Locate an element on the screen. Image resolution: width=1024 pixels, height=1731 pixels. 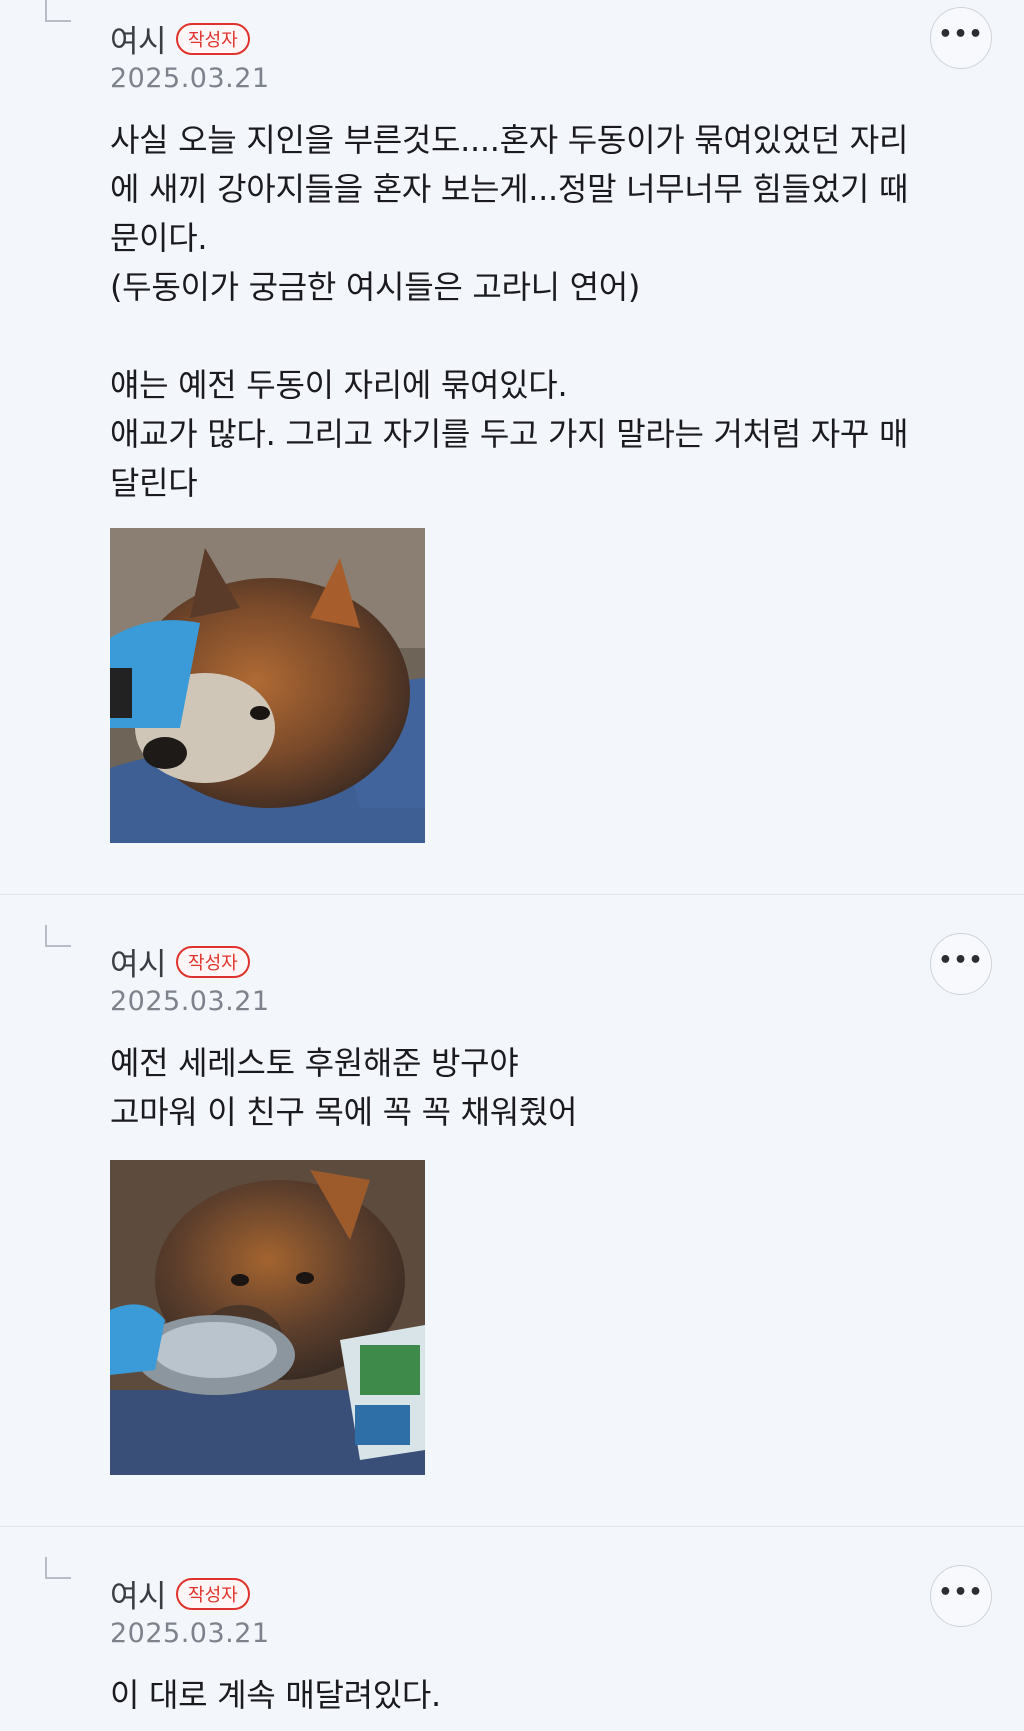
comment-text: 이 대로 계속 매달려있다. is located at coordinates (275, 1695).